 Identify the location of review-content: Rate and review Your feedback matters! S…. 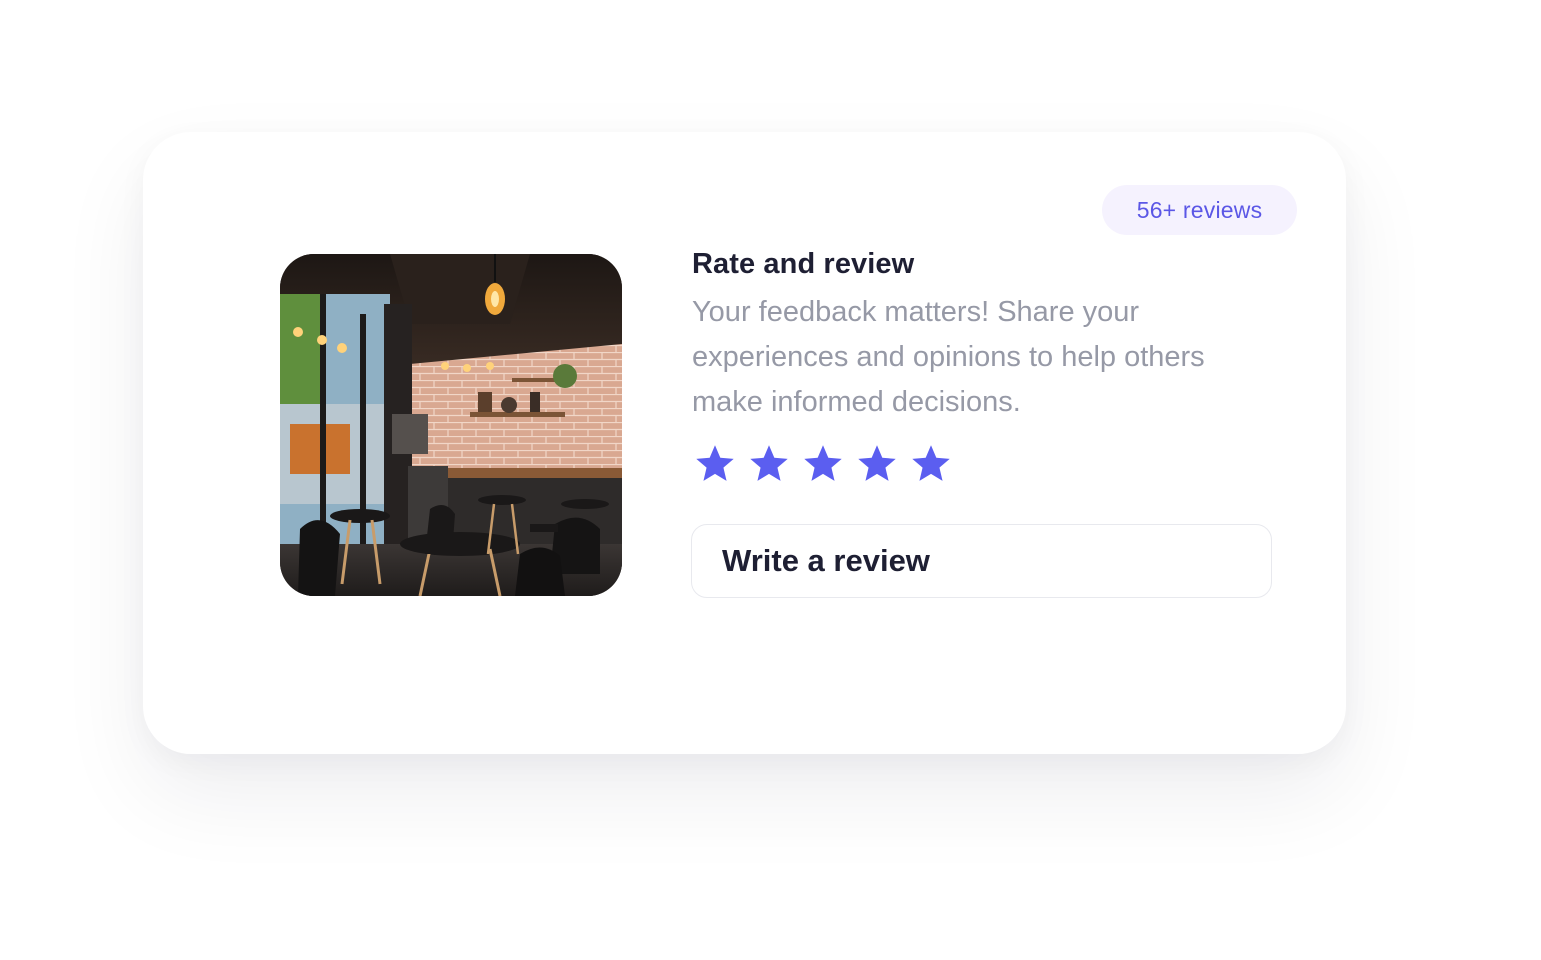
(987, 334).